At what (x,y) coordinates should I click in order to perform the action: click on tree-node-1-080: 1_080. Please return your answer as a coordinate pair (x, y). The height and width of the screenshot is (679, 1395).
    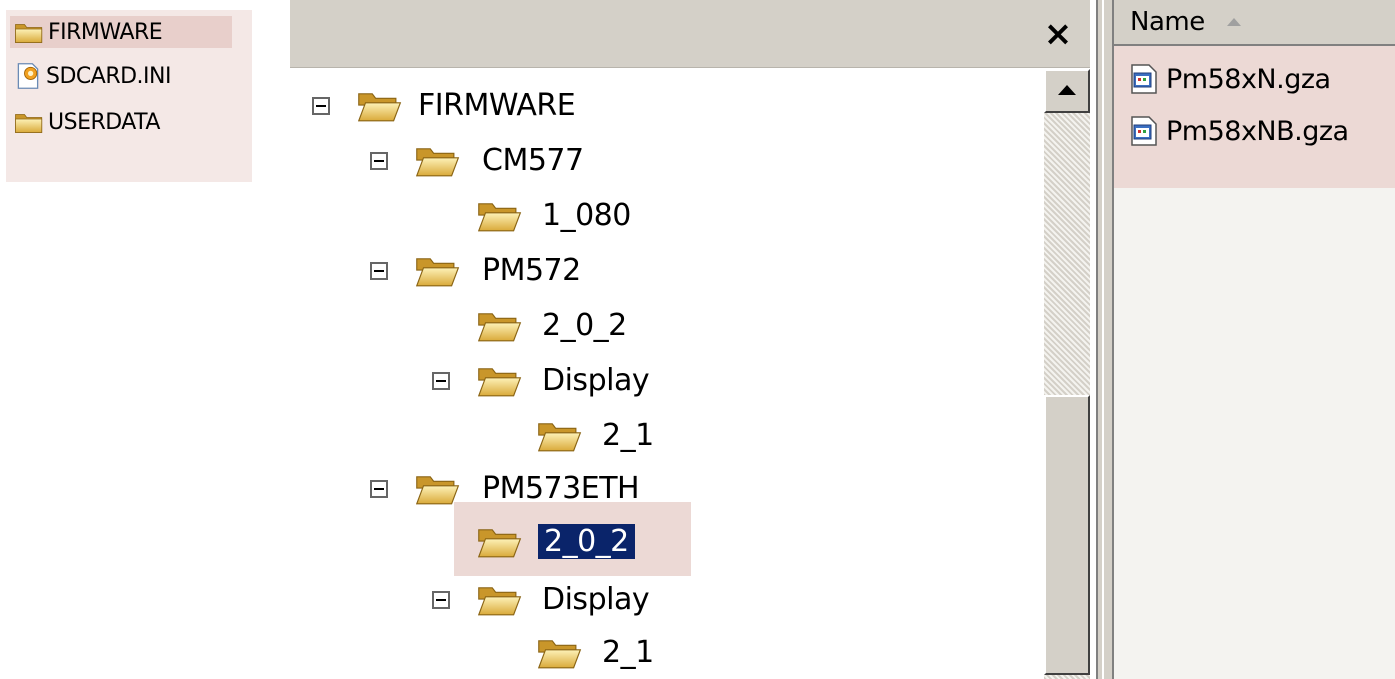
    Looking at the image, I should click on (660, 215).